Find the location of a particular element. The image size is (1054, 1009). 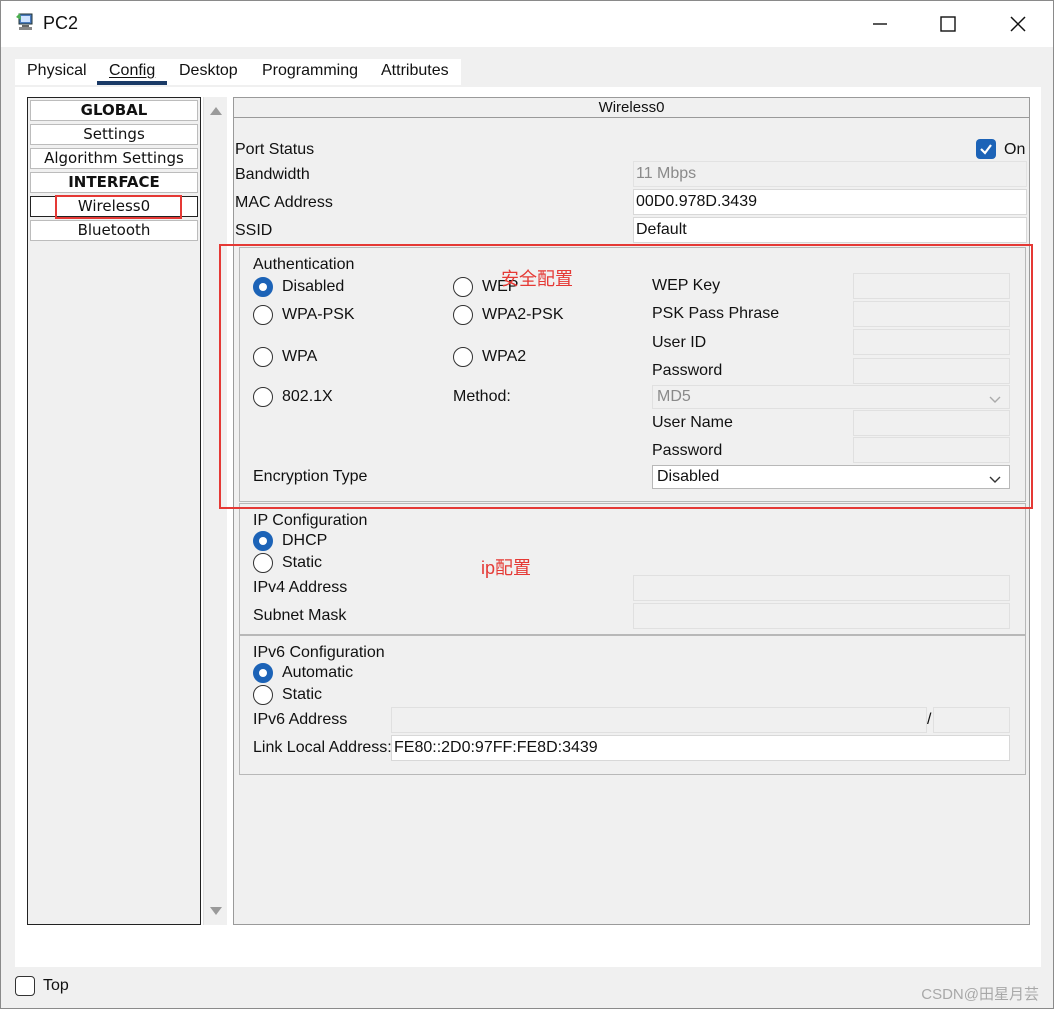

ipv4-address-label: IPv4 Address is located at coordinates (300, 587).